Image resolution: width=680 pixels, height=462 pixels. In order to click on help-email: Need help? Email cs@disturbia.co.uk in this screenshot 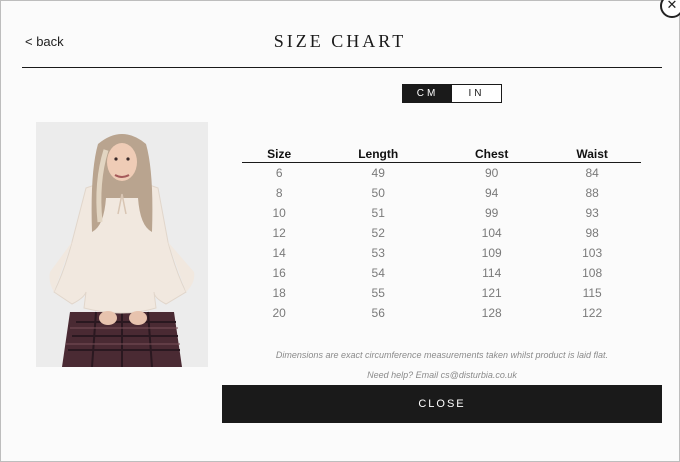, I will do `click(442, 375)`.